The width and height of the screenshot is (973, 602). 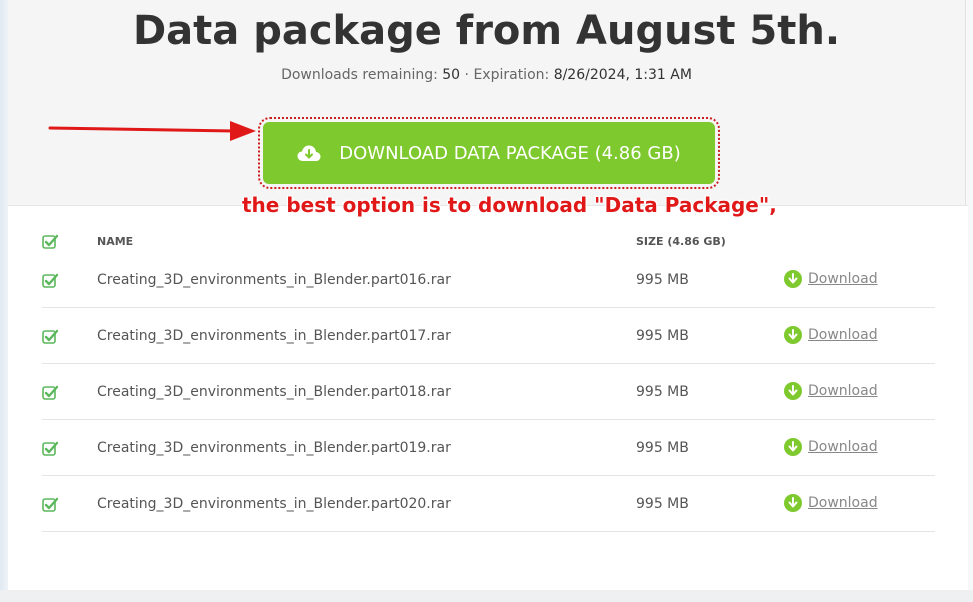 What do you see at coordinates (488, 240) in the screenshot?
I see `table-header: NAME SIZE (4.86 GB)` at bounding box center [488, 240].